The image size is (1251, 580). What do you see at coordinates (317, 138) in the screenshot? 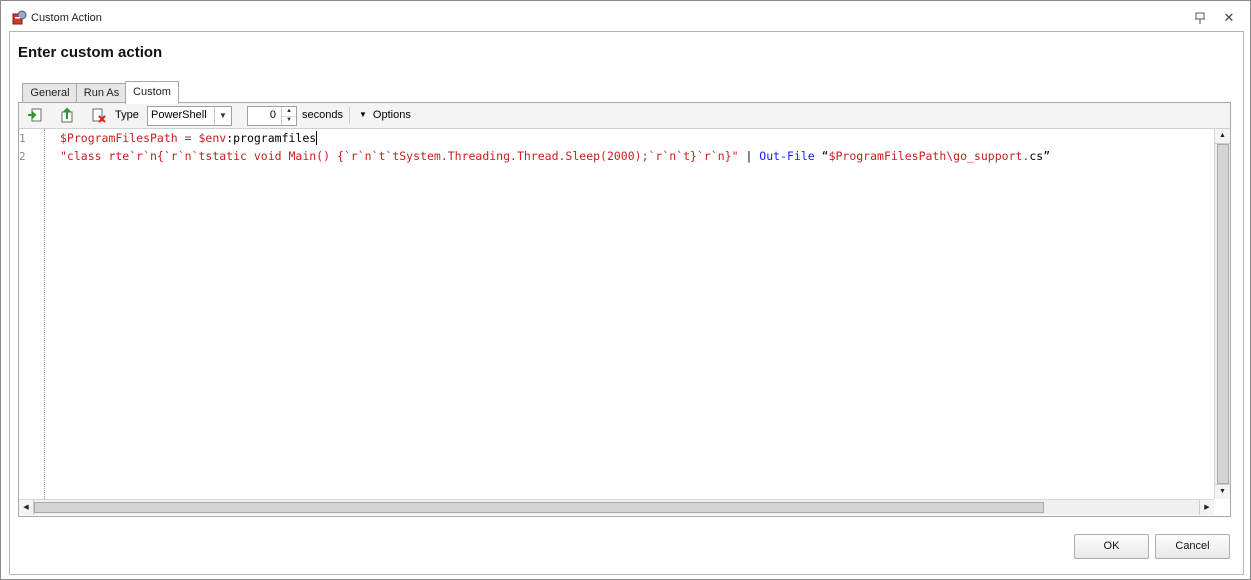
I see `text-caret` at bounding box center [317, 138].